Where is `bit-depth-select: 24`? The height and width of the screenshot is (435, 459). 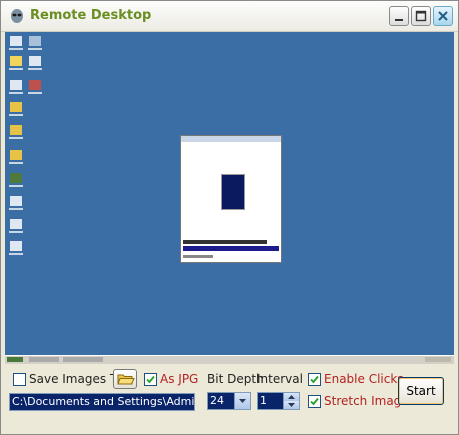 bit-depth-select: 24 is located at coordinates (229, 401).